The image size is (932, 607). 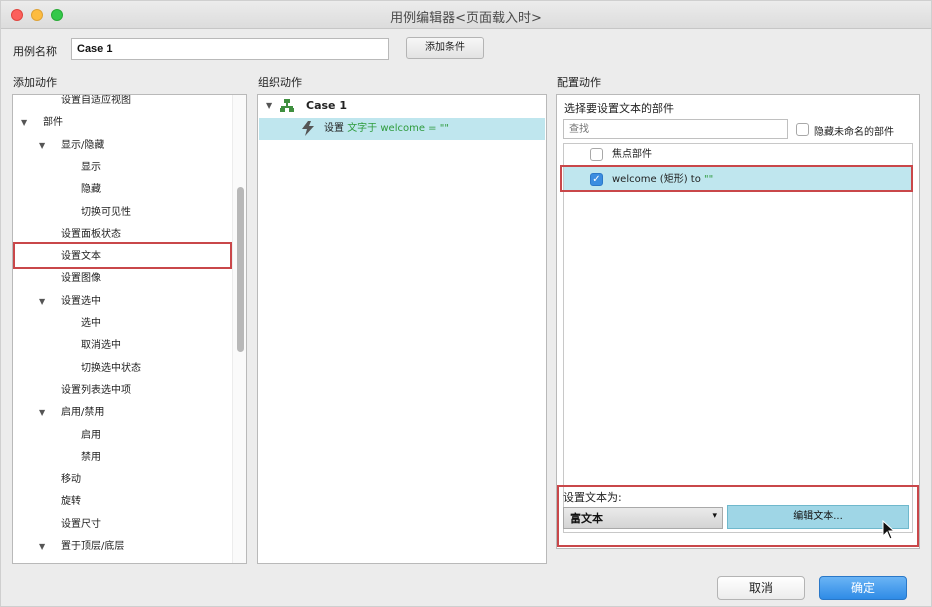 I want to click on action-tree-item: 隐藏, so click(x=120, y=190).